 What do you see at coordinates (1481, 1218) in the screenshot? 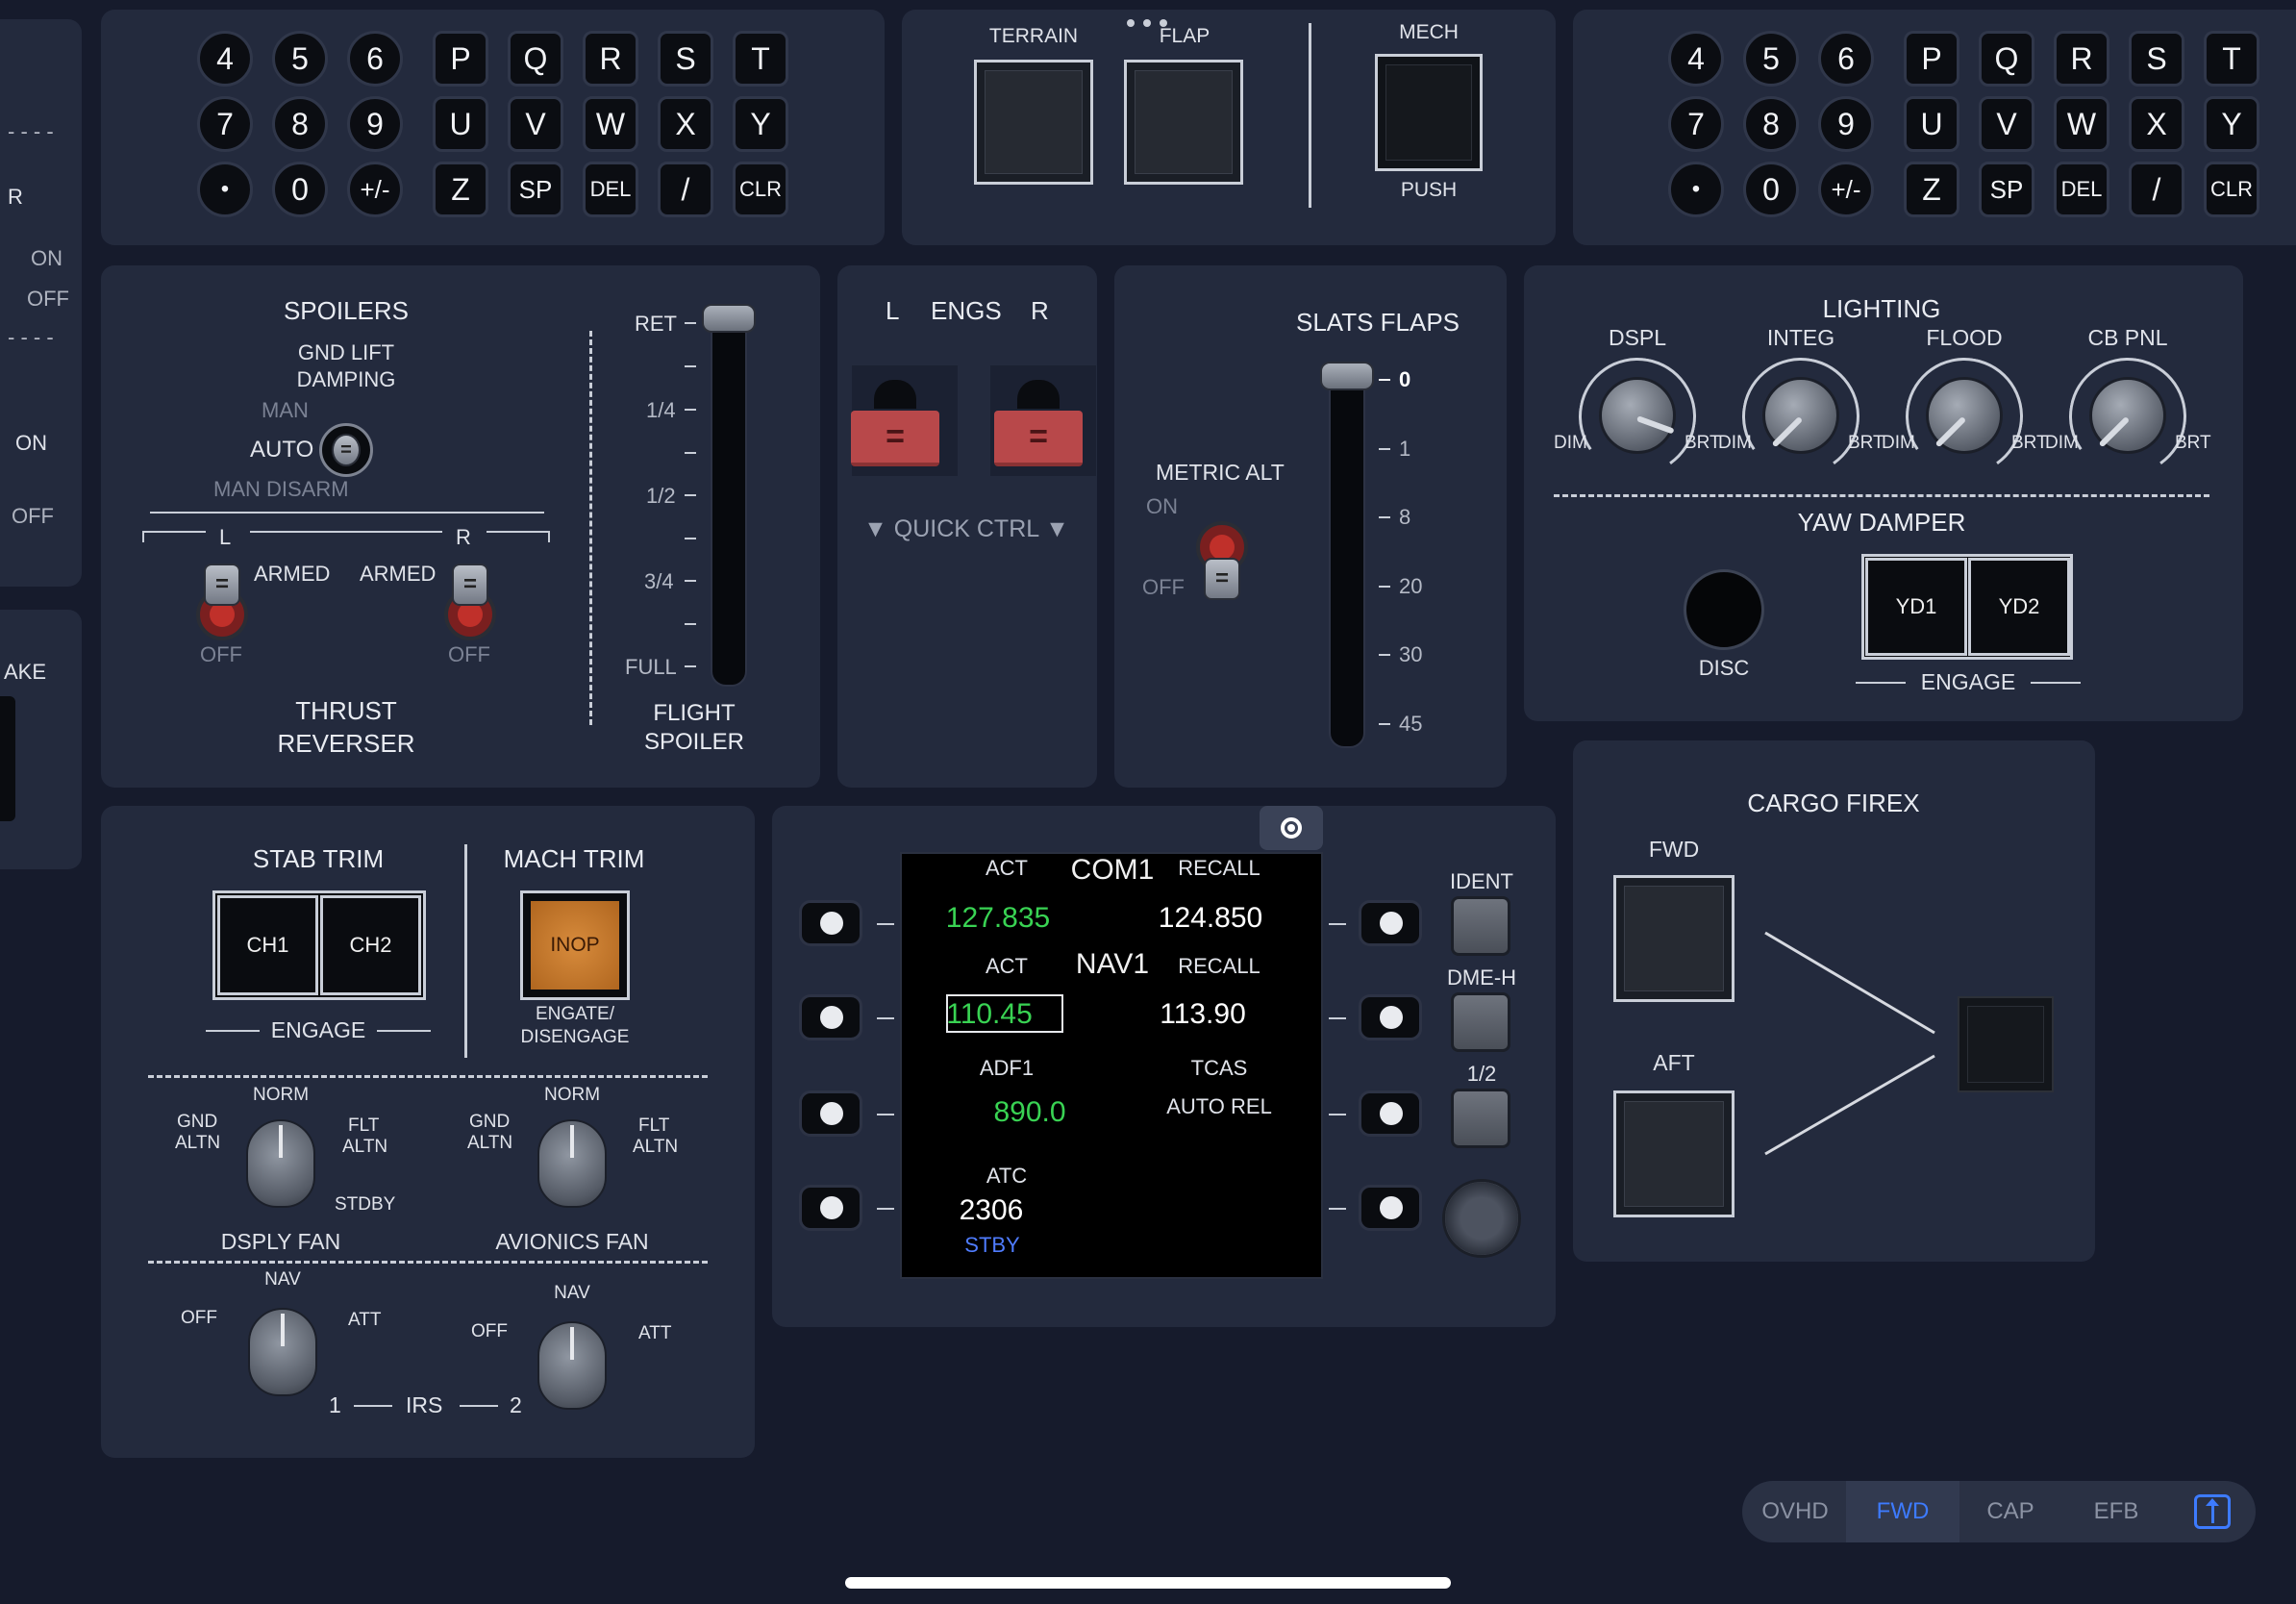
I see `radio-tuning-knob` at bounding box center [1481, 1218].